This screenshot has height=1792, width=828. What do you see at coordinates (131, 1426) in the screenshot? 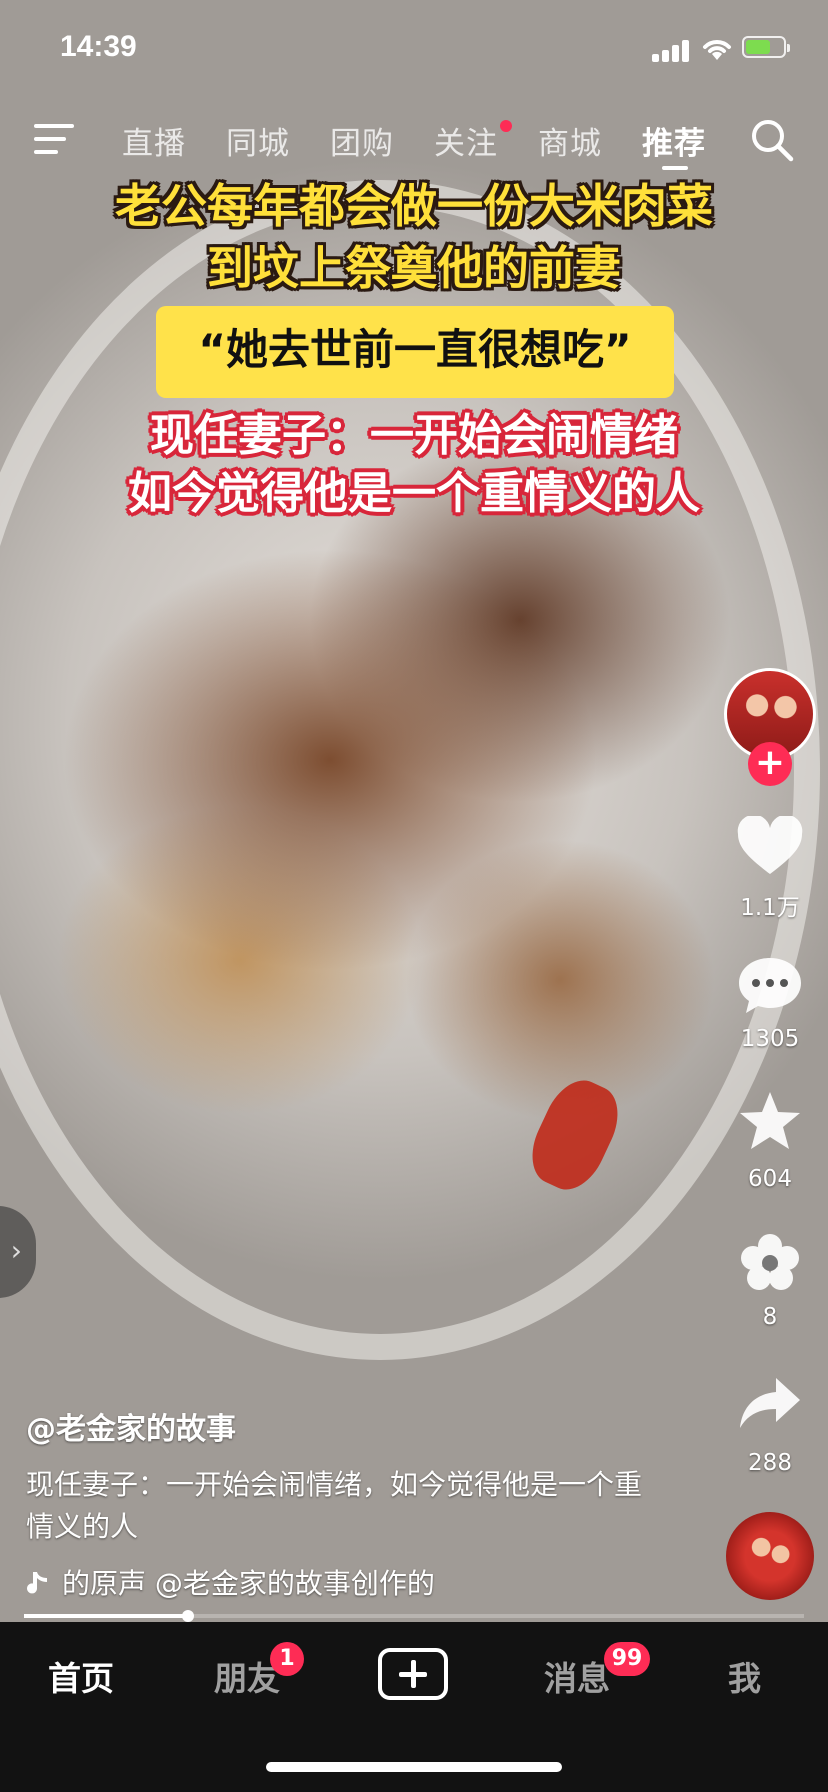
I see `author-name: @老金家的故事` at bounding box center [131, 1426].